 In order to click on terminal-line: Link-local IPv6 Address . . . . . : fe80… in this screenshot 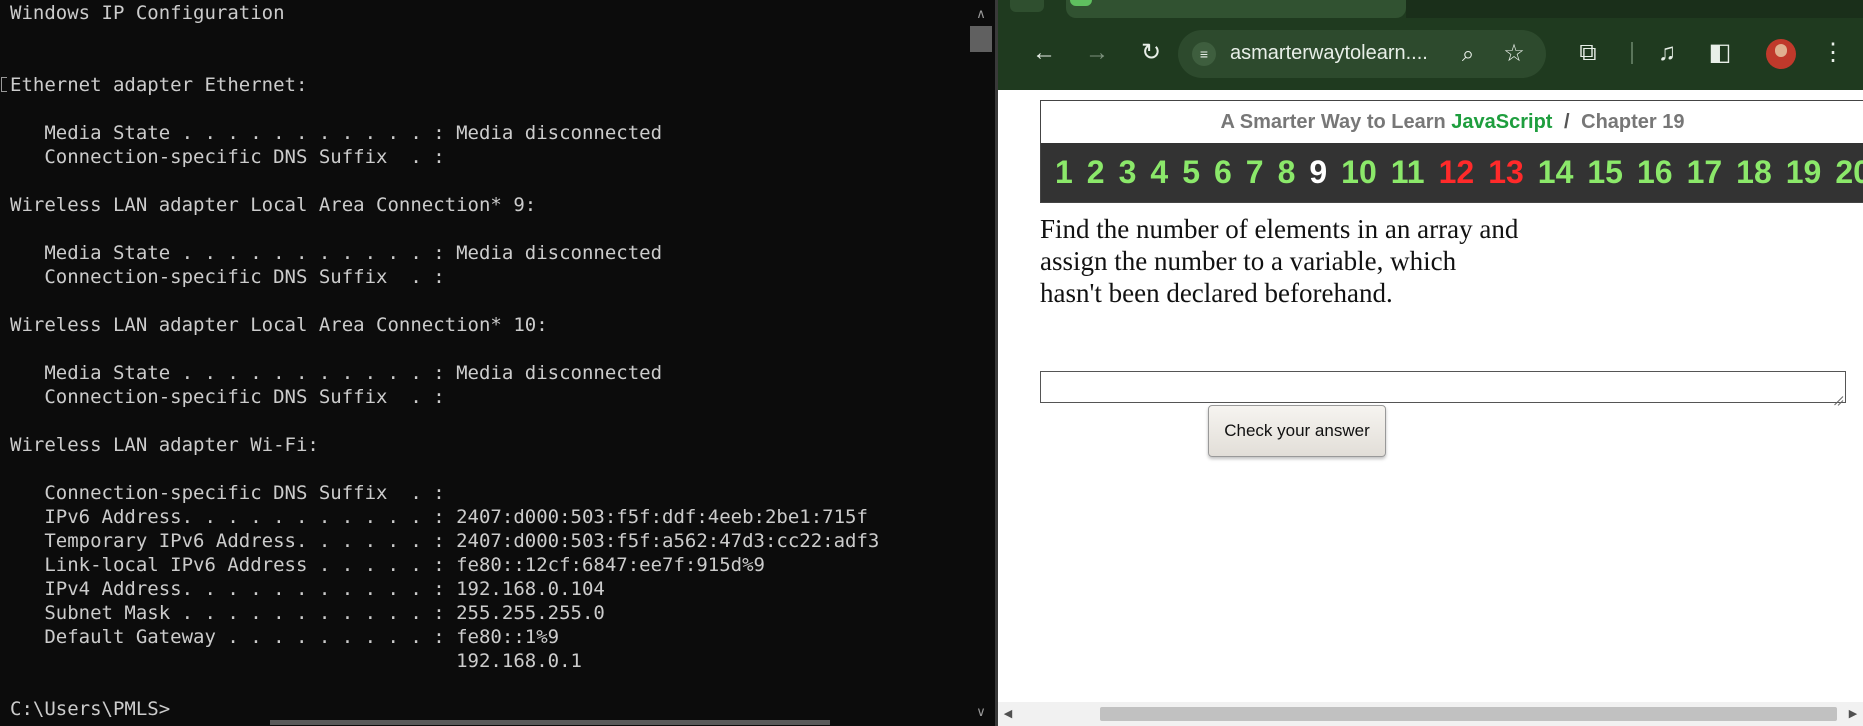, I will do `click(387, 565)`.